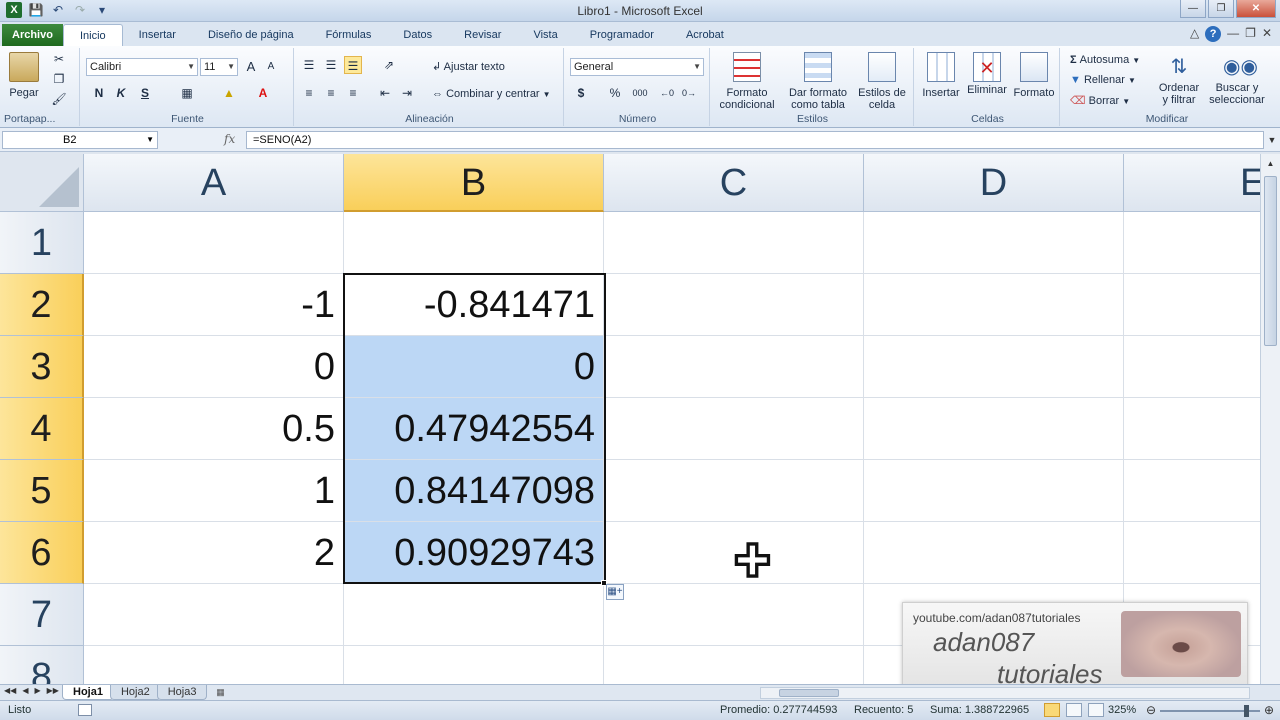 The image size is (1280, 720). What do you see at coordinates (309, 65) in the screenshot?
I see `align-top-icon: ☰` at bounding box center [309, 65].